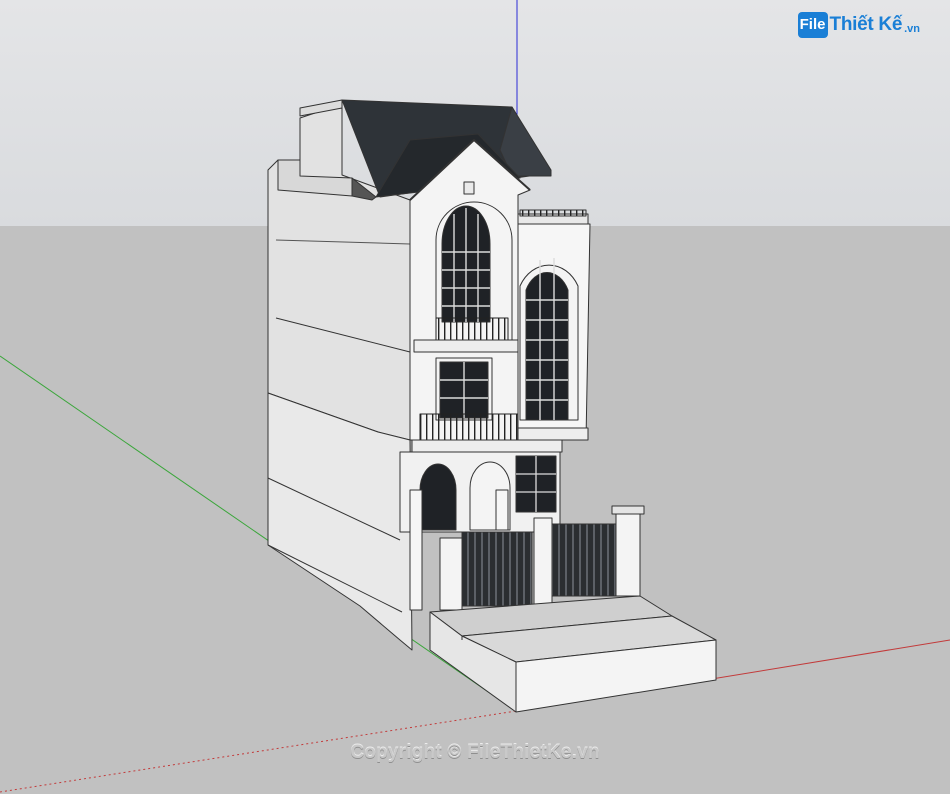  I want to click on gate-post, so click(543, 562).